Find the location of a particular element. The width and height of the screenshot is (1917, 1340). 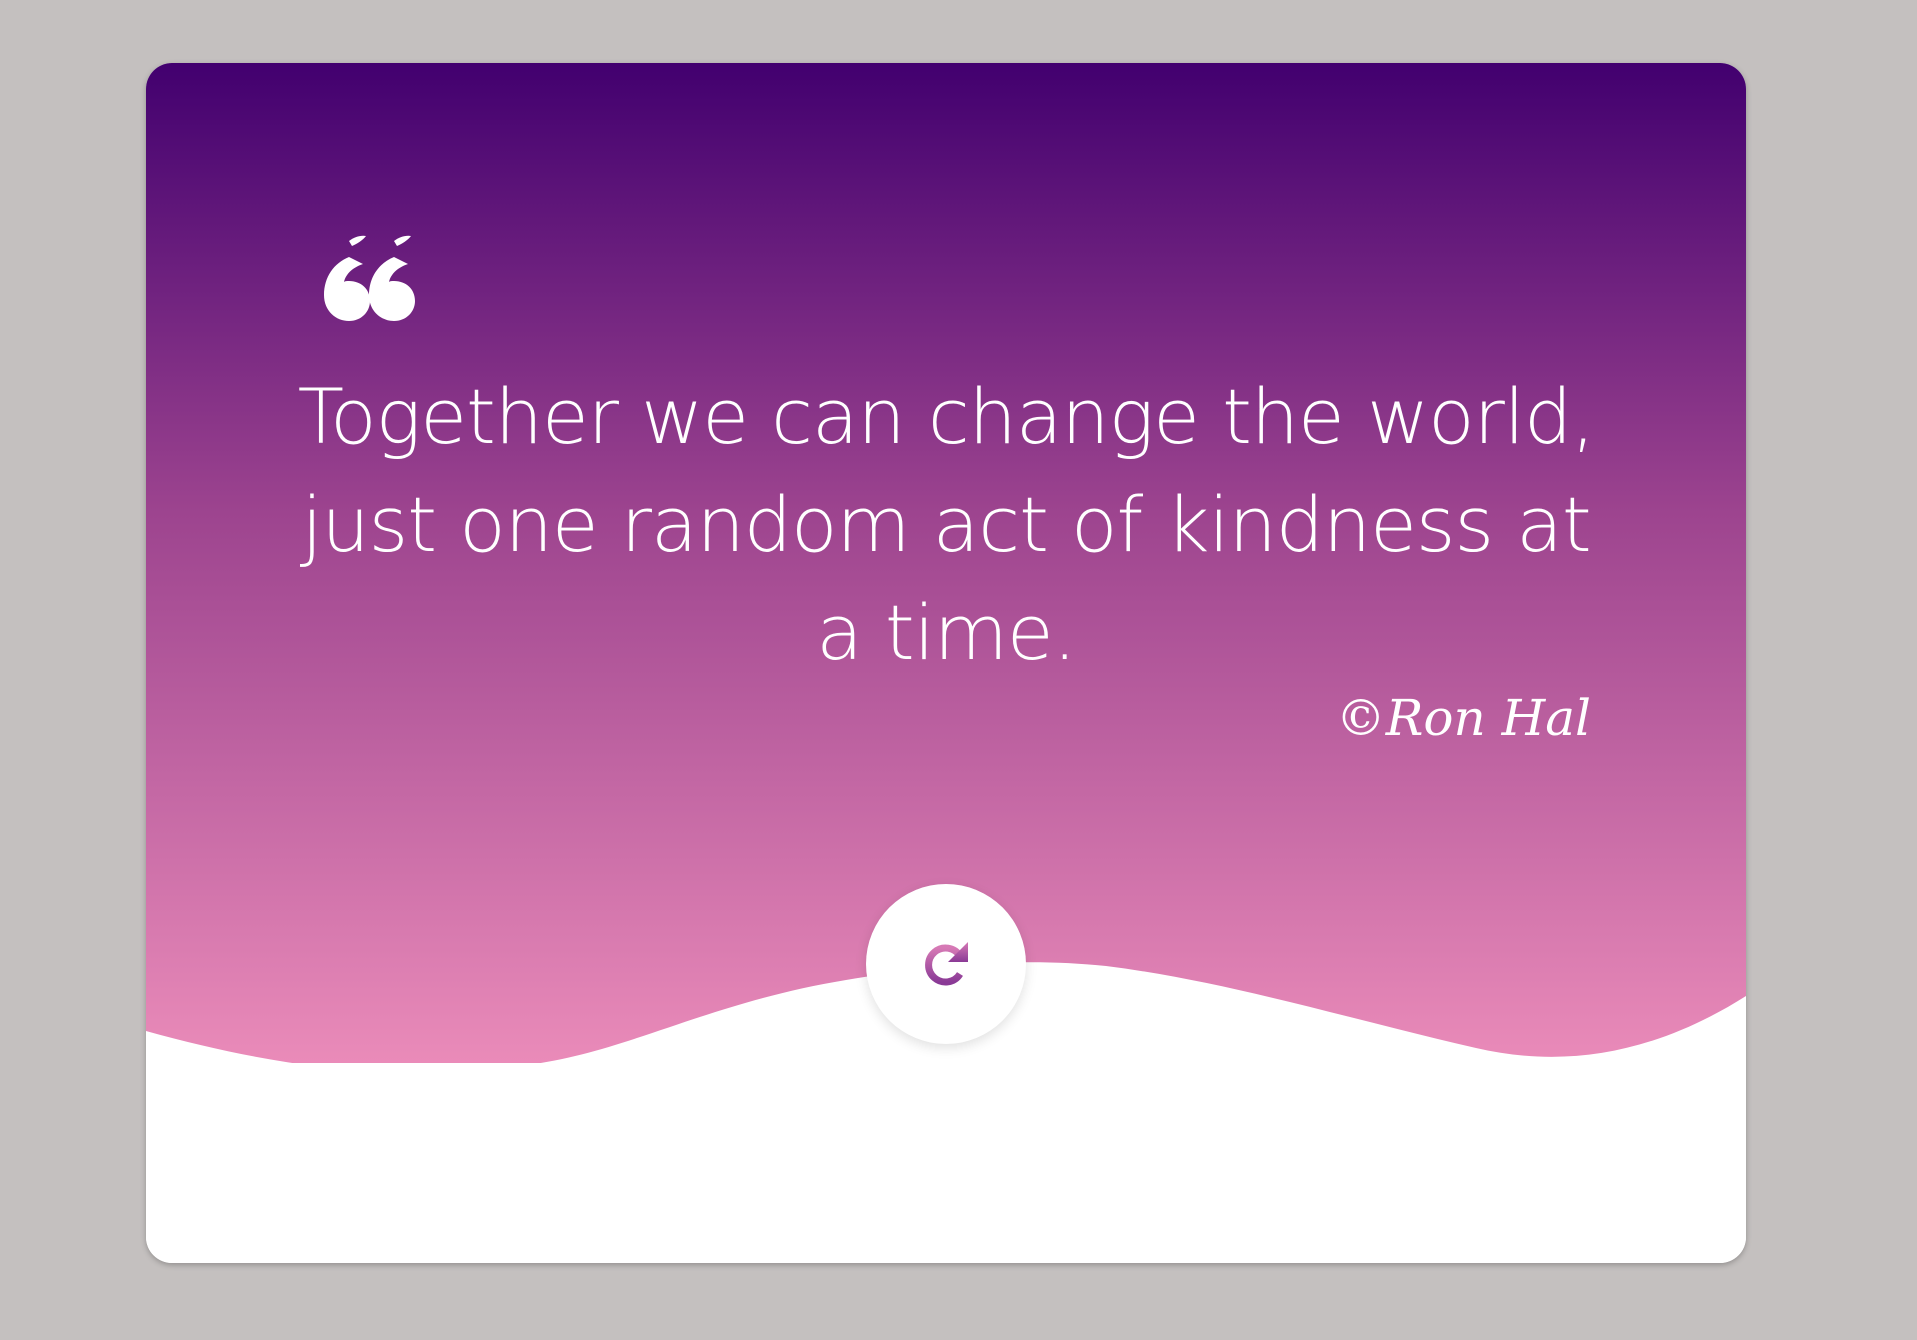

quote-author: ©Ron Hal is located at coordinates (1463, 718).